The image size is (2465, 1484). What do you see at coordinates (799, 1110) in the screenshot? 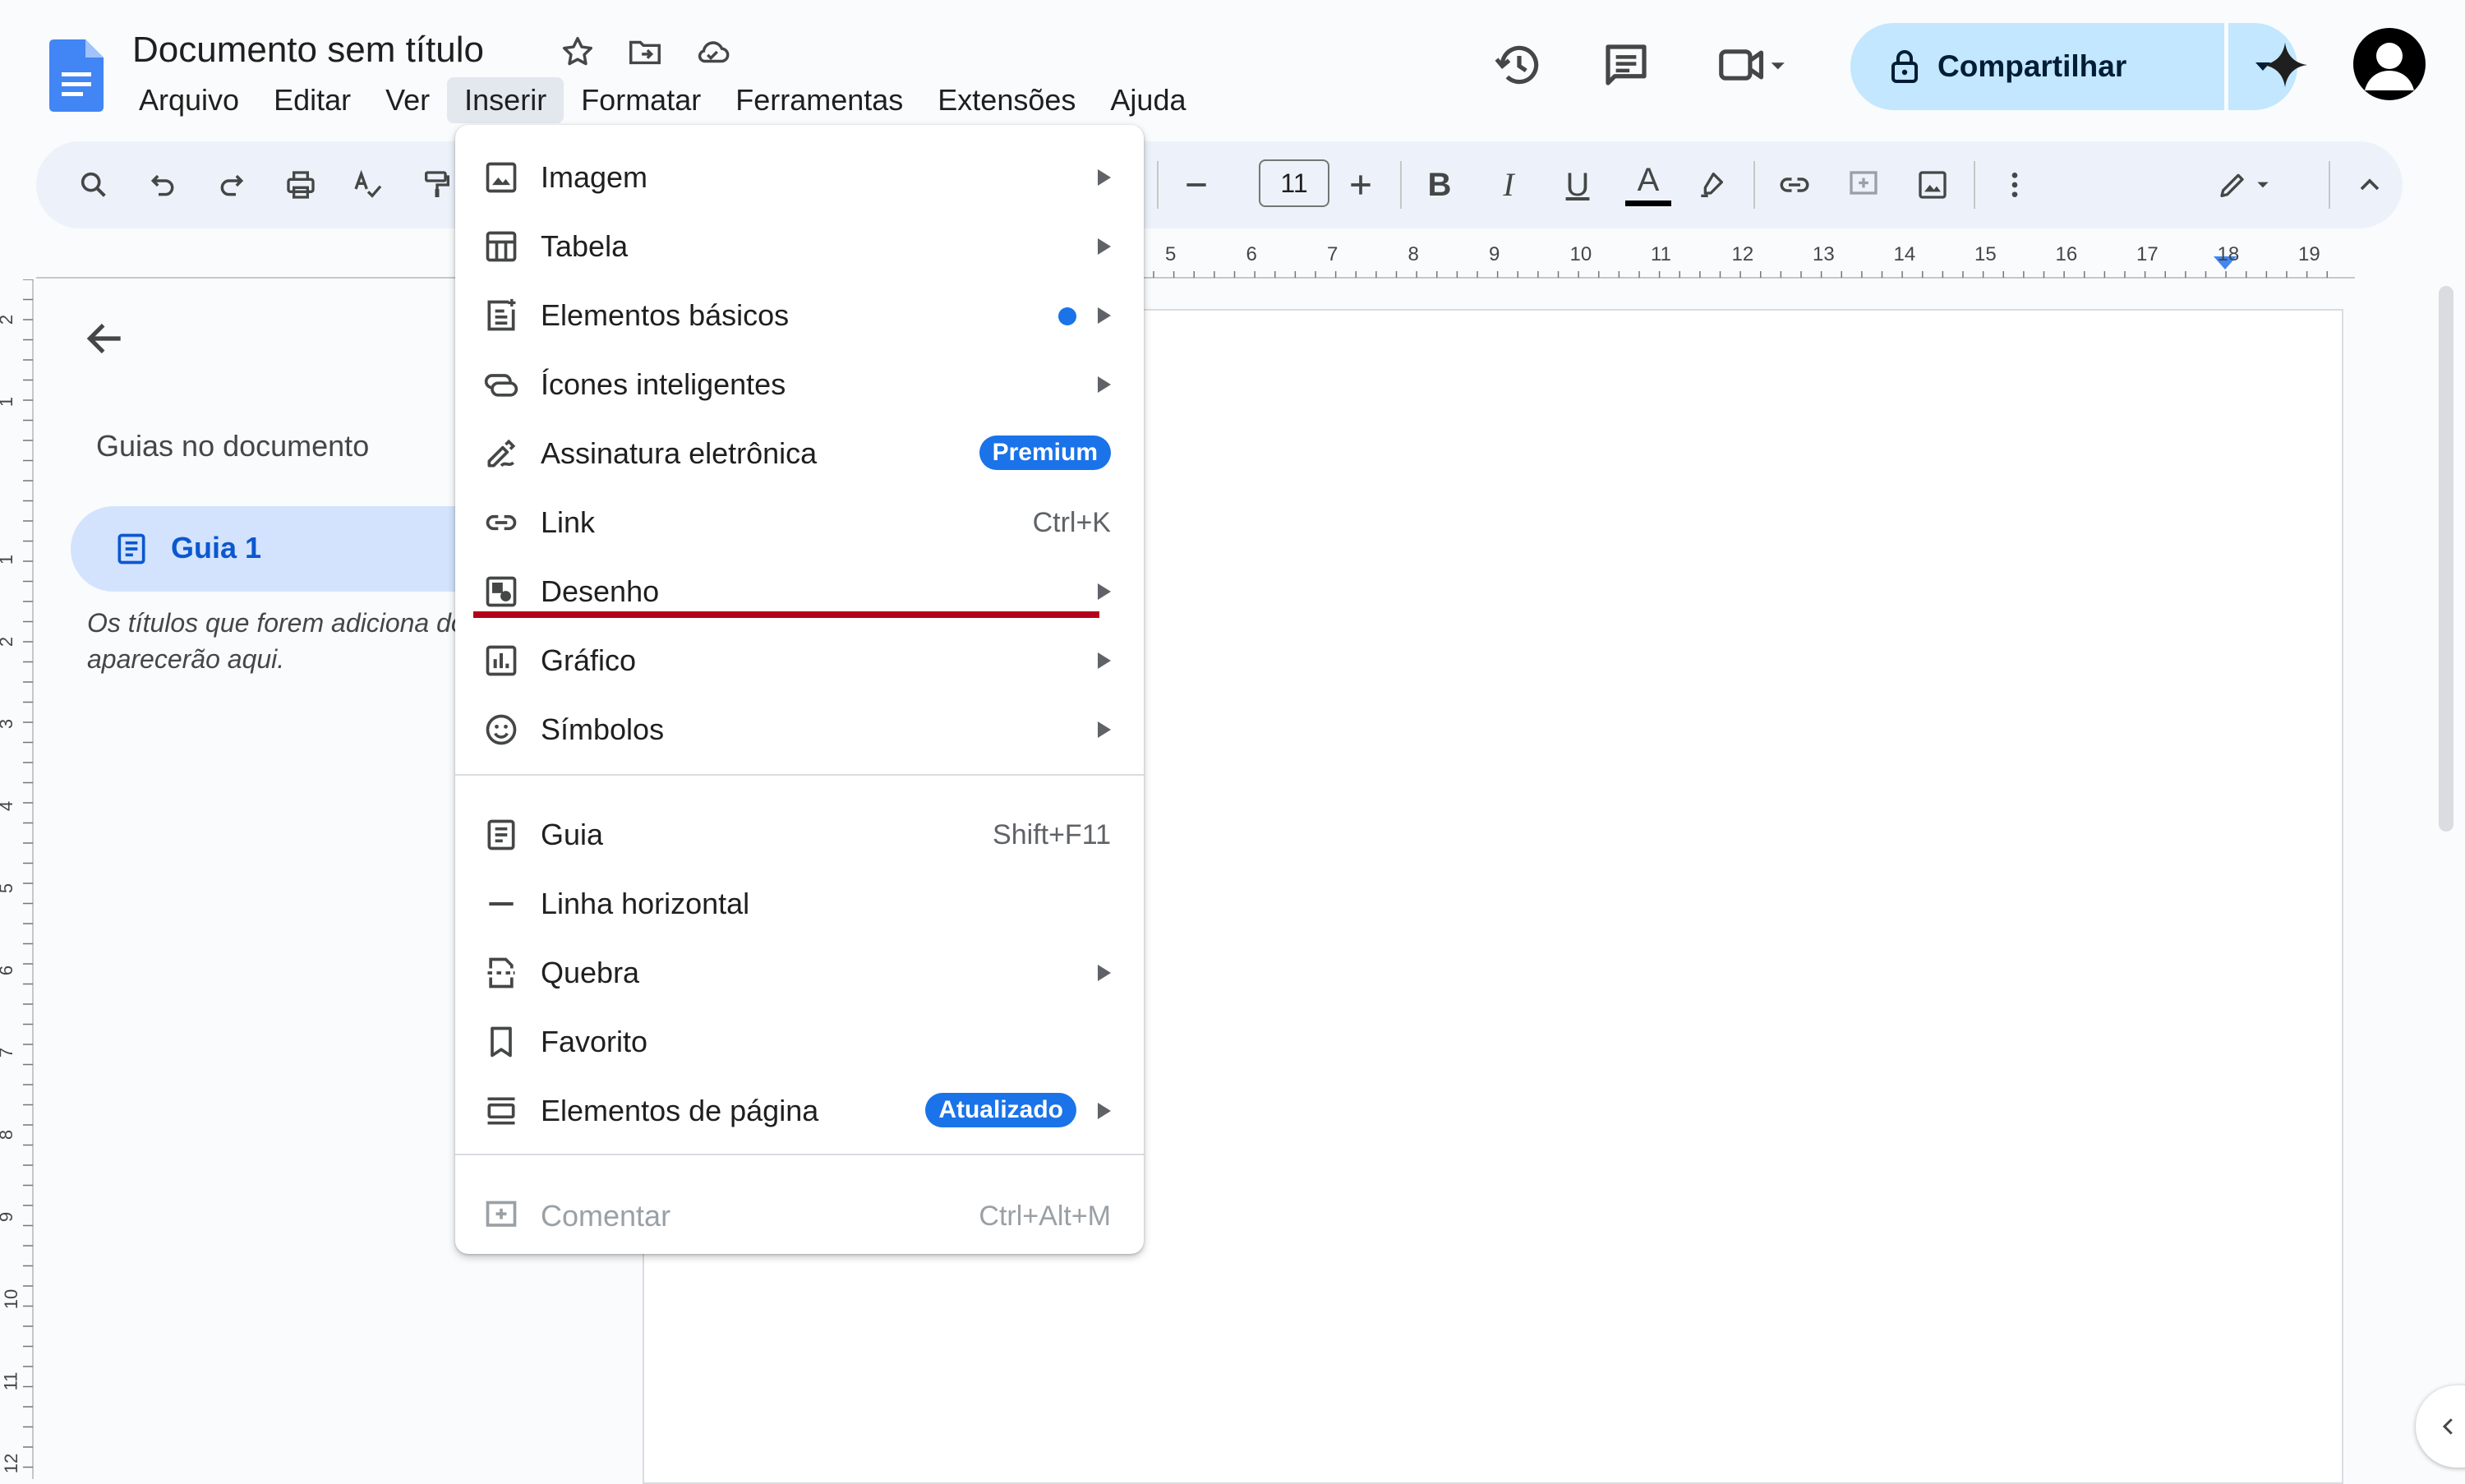
I see `menu-item-elementos-de-pagina: Elementos de página Atualizado` at bounding box center [799, 1110].